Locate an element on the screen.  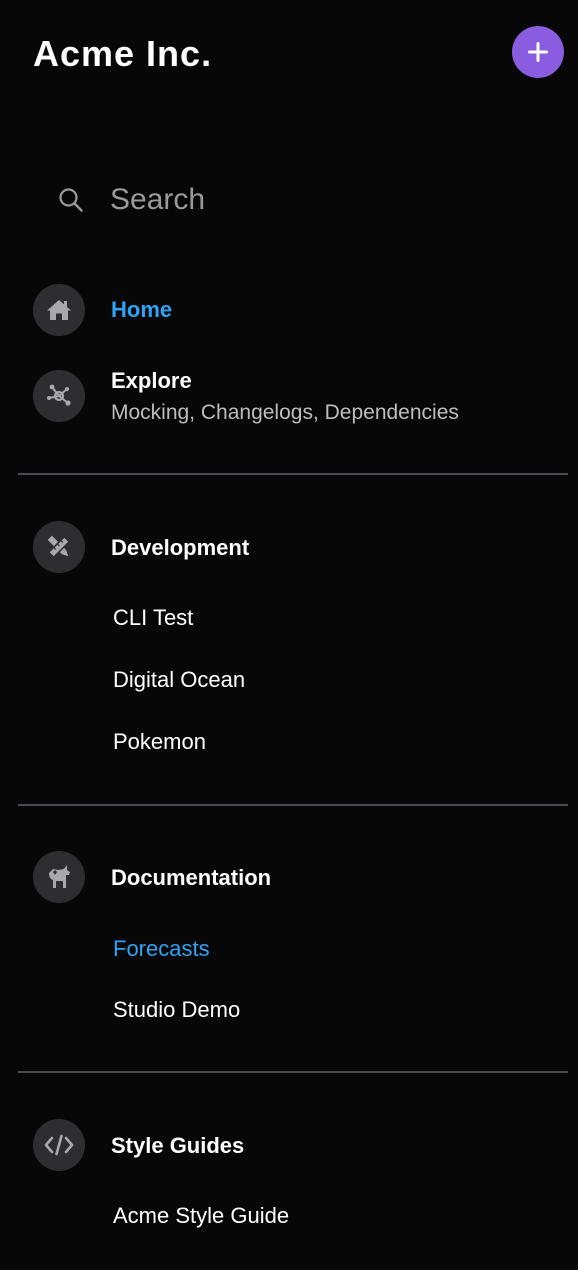
add-button is located at coordinates (538, 52).